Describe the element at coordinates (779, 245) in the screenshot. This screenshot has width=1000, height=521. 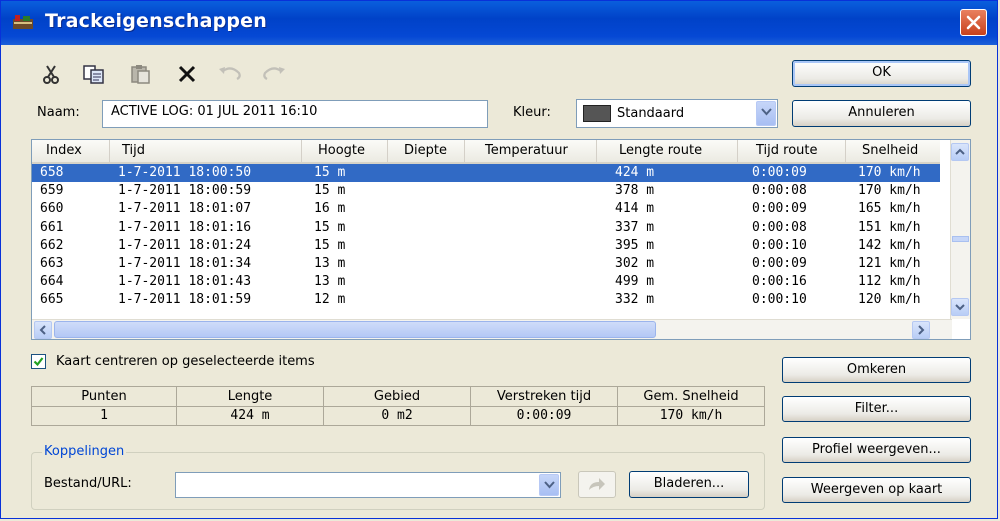
I see `table-cell: 0:00:10` at that location.